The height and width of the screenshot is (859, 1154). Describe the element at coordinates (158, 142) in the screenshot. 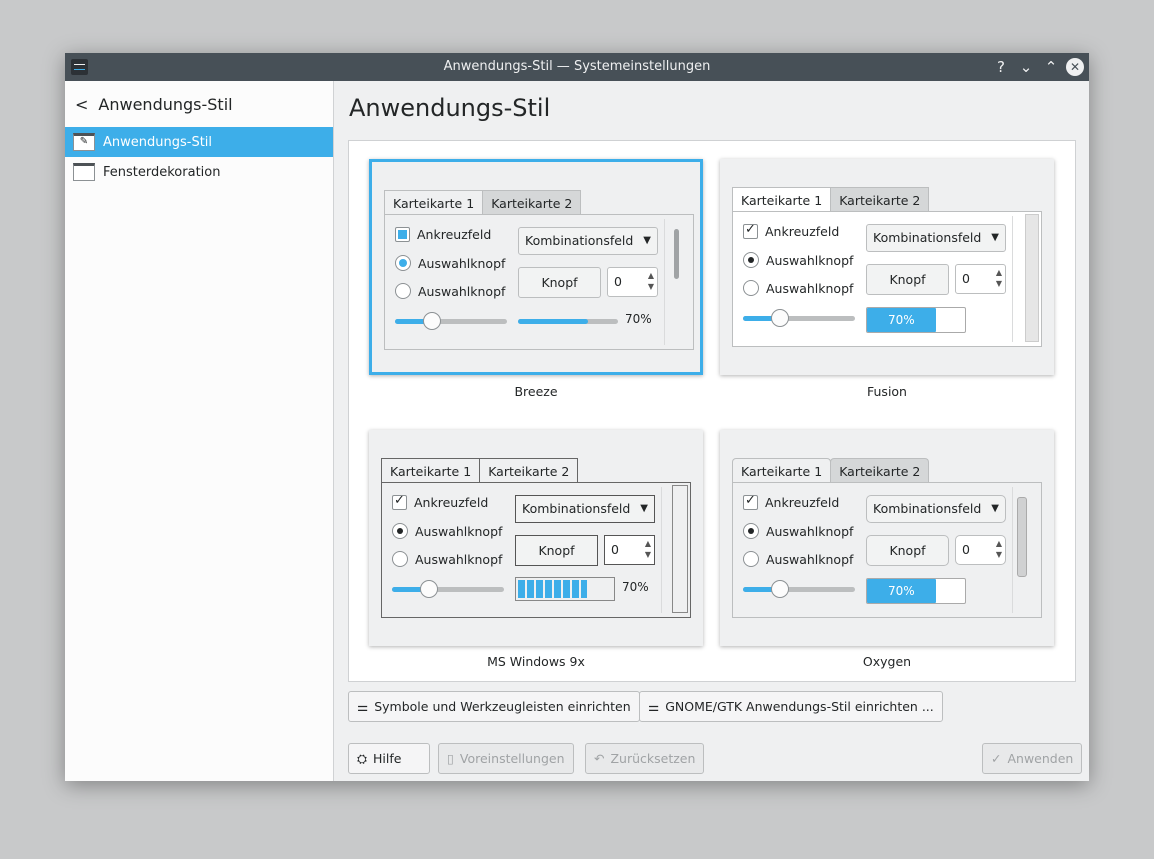

I see `sidebar-item-label: Anwendungs-Stil` at that location.